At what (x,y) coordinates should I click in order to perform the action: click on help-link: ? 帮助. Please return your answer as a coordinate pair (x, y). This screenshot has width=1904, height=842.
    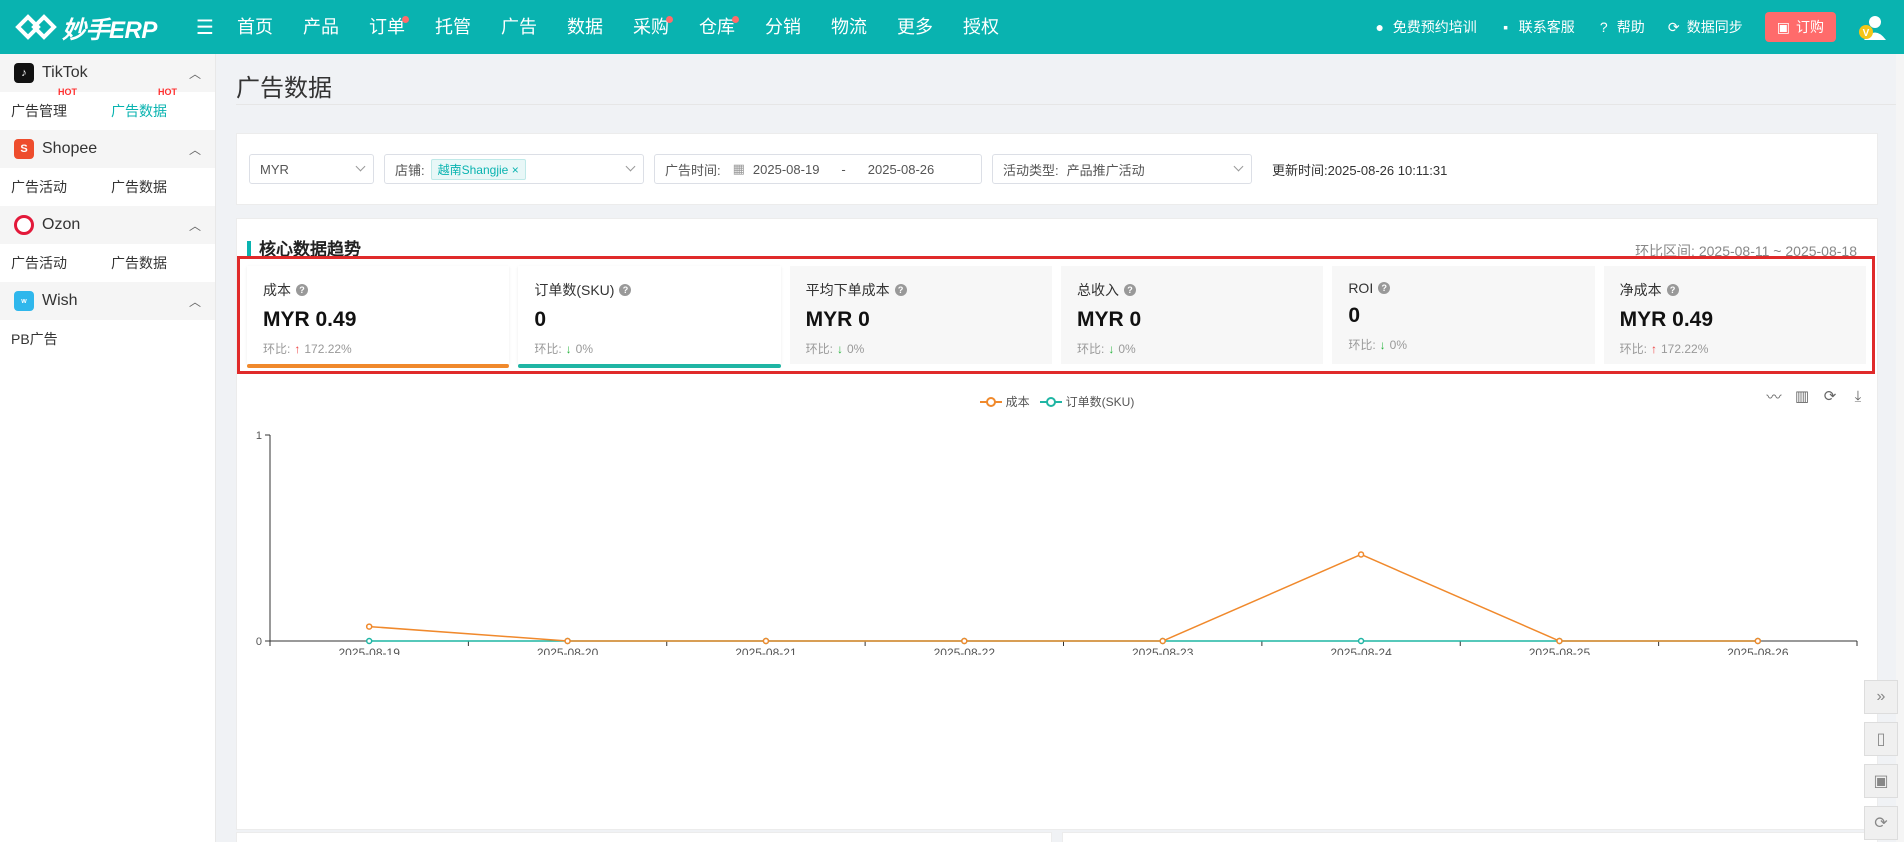
    Looking at the image, I should click on (1621, 27).